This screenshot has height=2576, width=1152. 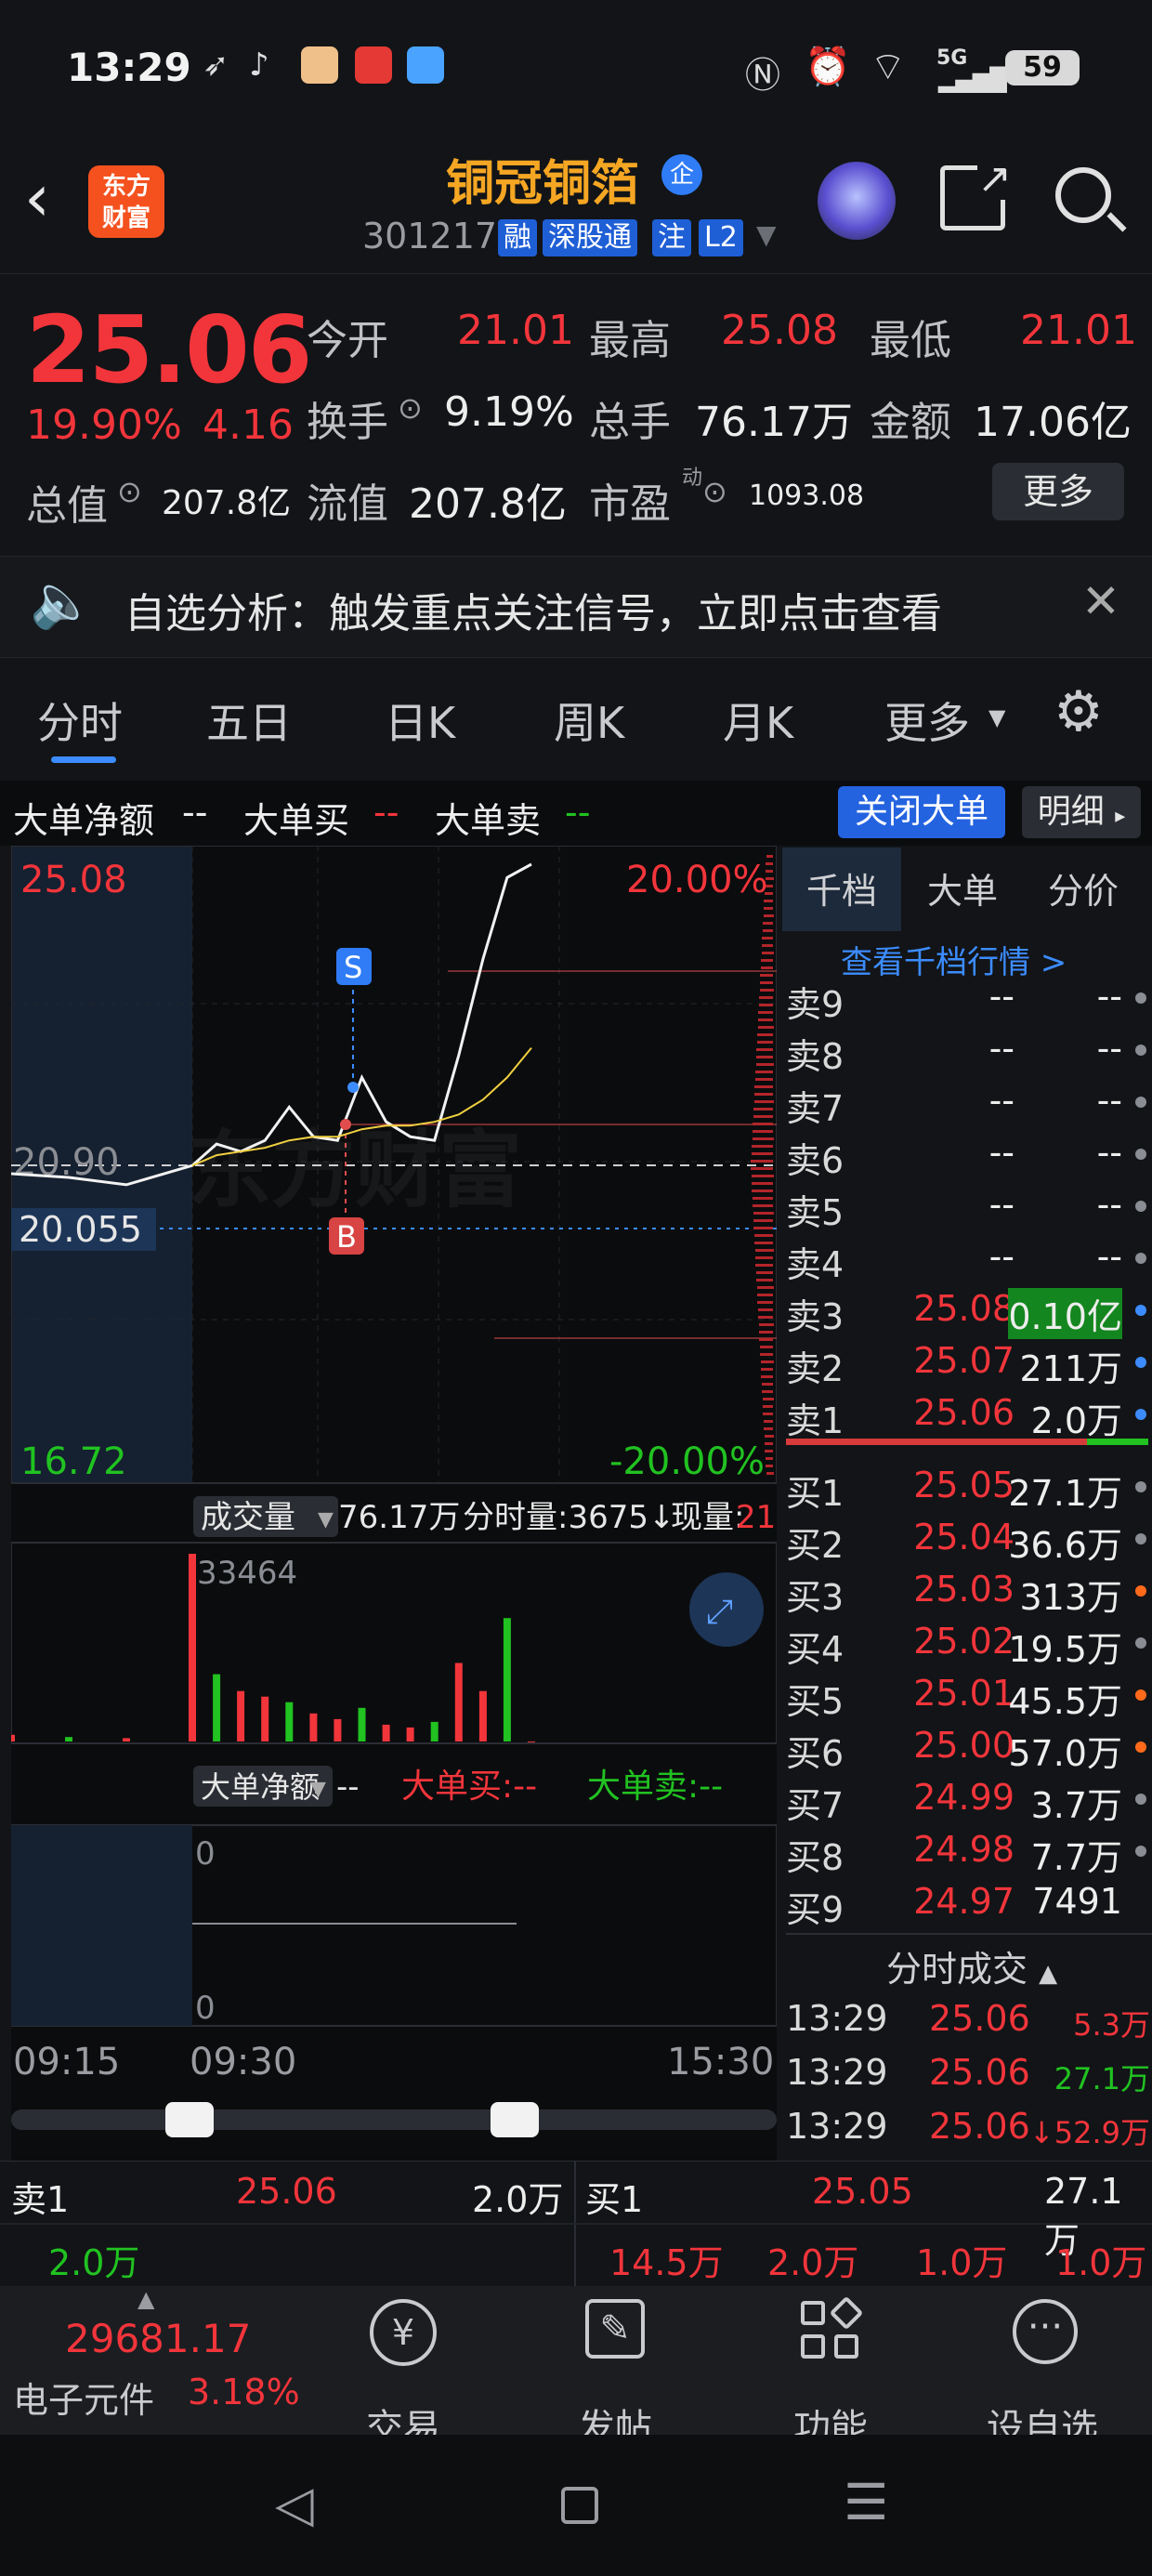 I want to click on wifi-icon: ⌔, so click(x=888, y=66).